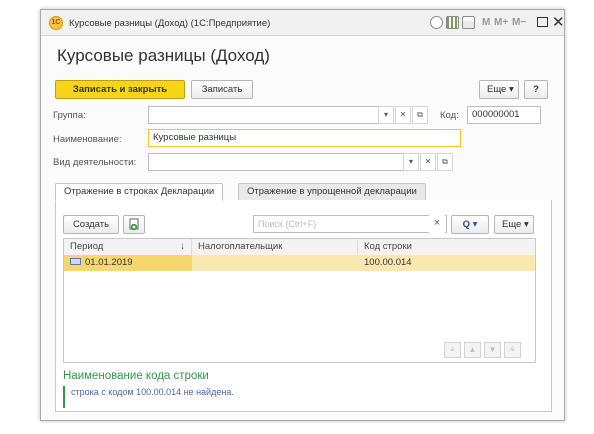 This screenshot has width=594, height=434. I want to click on move-down-icon: ▼, so click(492, 350).